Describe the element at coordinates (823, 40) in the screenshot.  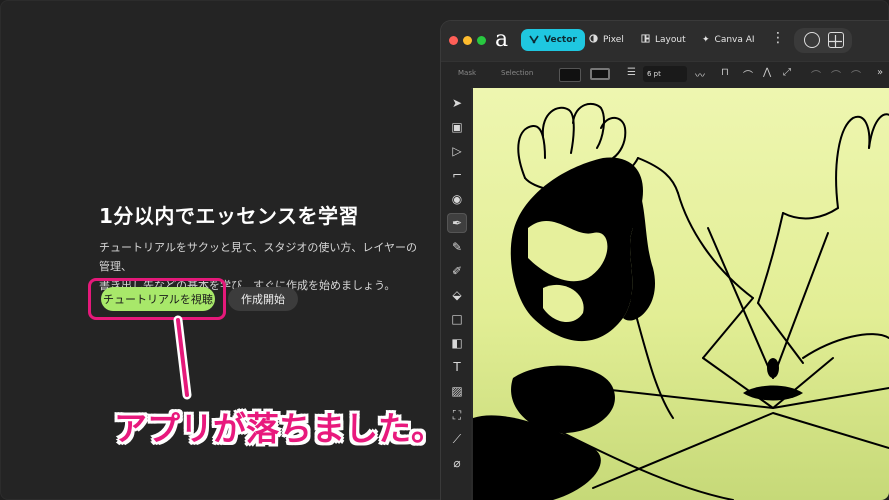
I see `view-toggle-group` at that location.